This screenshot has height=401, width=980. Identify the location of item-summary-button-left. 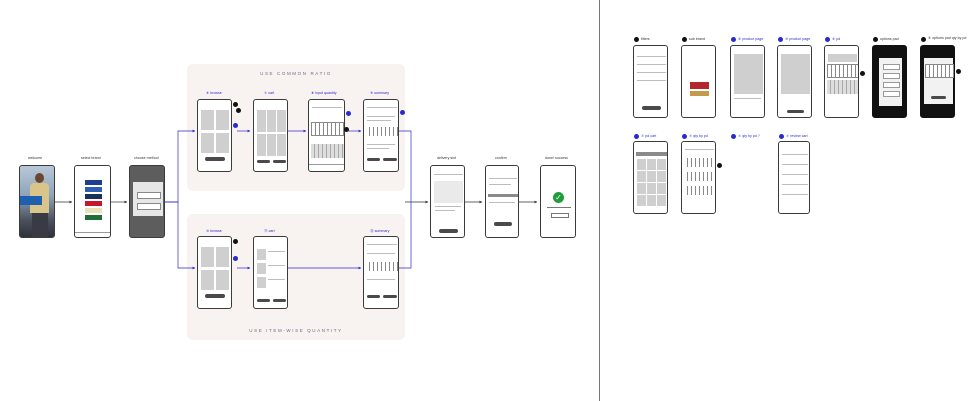
(373, 296).